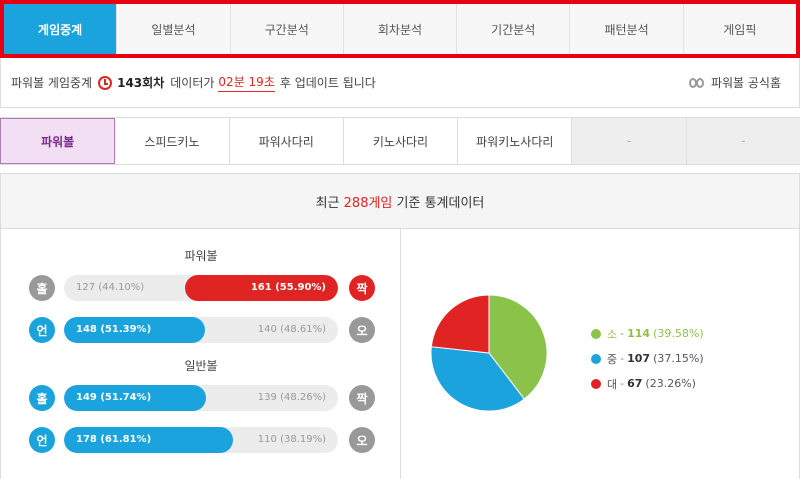 Image resolution: width=800 pixels, height=479 pixels. I want to click on section-title: 일반볼, so click(201, 366).